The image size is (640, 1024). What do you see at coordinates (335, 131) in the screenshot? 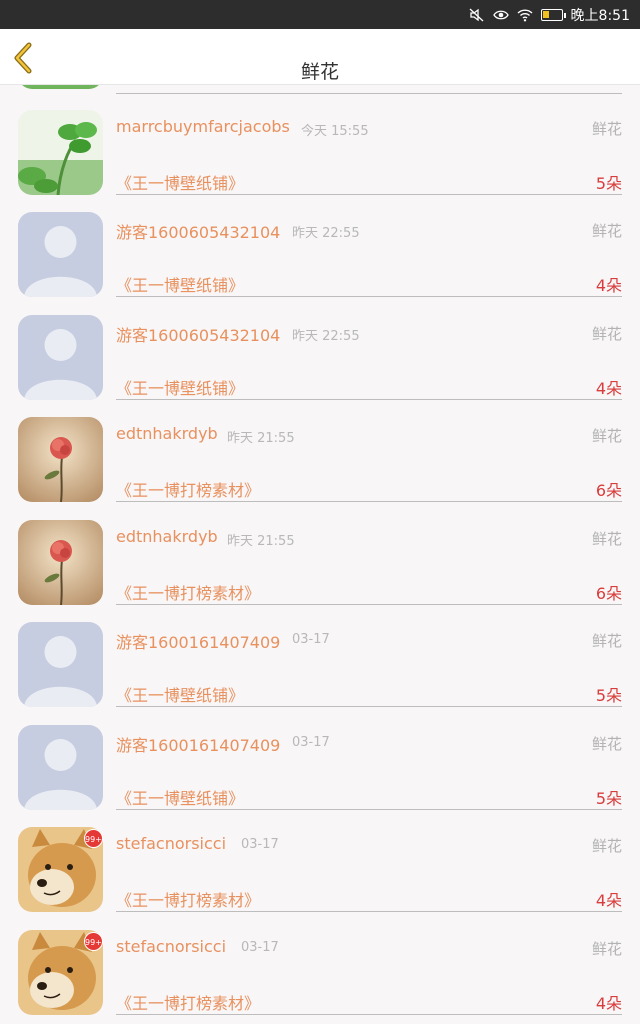
I see `timestamp: 今天 15:55` at bounding box center [335, 131].